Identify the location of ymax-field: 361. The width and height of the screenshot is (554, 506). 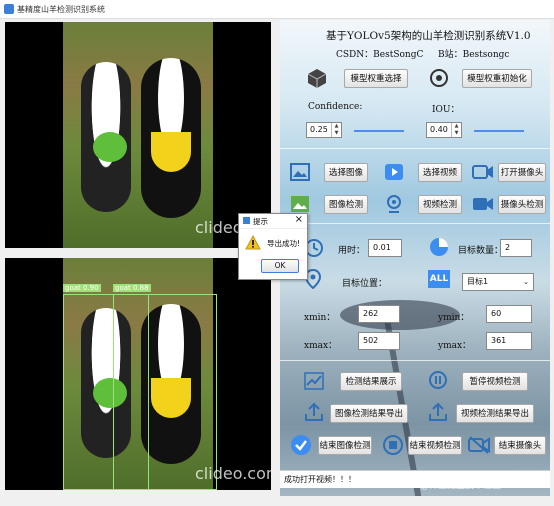
(509, 341).